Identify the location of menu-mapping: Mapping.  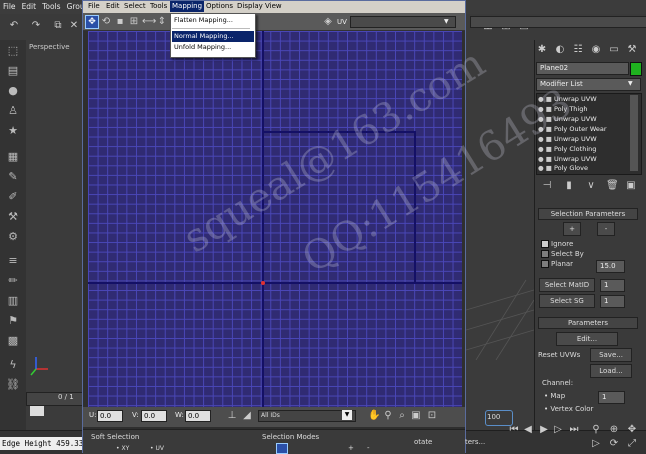
(187, 6).